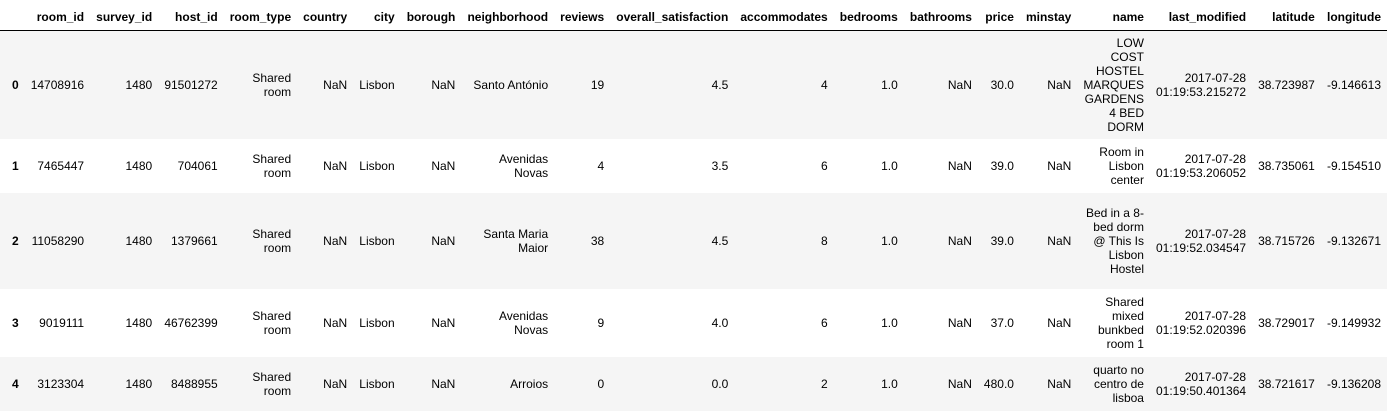  Describe the element at coordinates (1201, 165) in the screenshot. I see `cell-last-modified: 2017-07-28 01:19:53.206052` at that location.